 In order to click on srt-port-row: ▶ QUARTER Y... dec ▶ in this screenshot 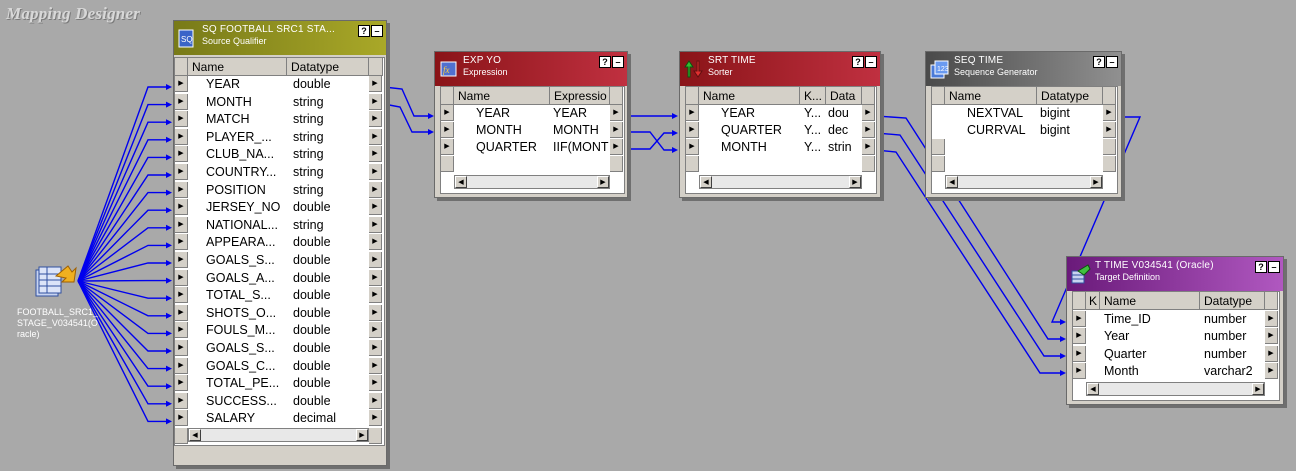, I will do `click(780, 130)`.